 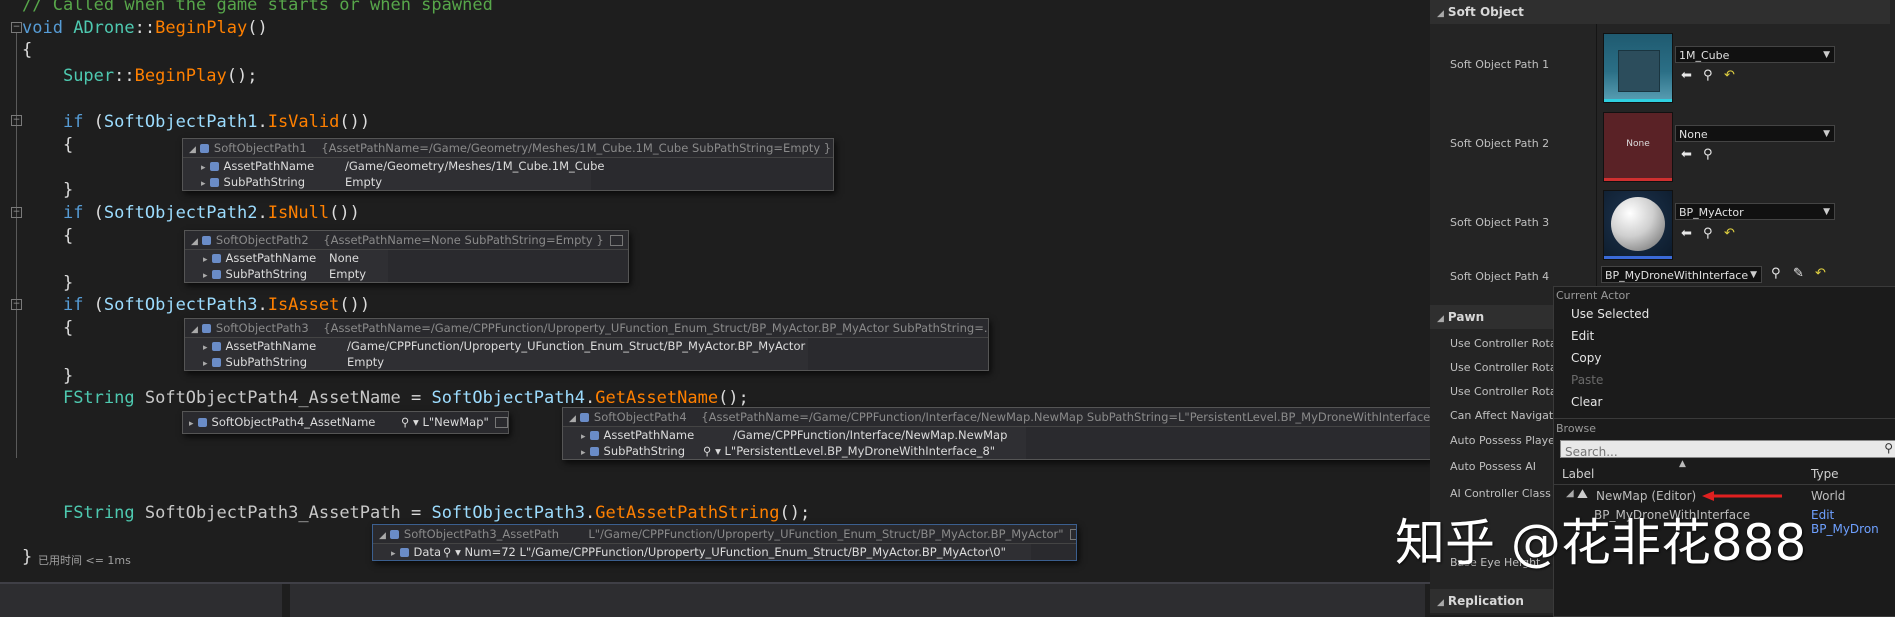 What do you see at coordinates (1578, 474) in the screenshot?
I see `column-header-label: Label` at bounding box center [1578, 474].